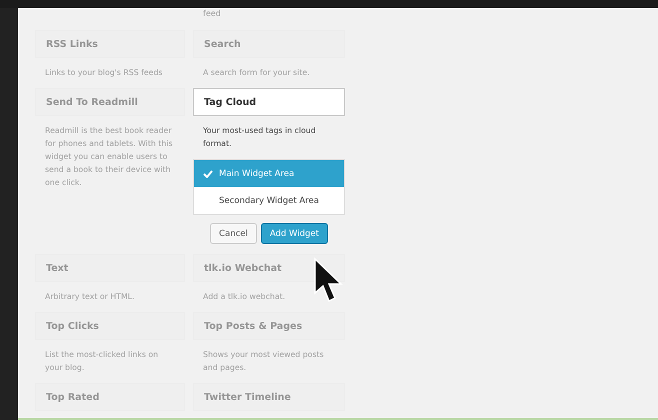 Image resolution: width=658 pixels, height=420 pixels. Describe the element at coordinates (110, 397) in the screenshot. I see `widget-title: Top Rated` at that location.